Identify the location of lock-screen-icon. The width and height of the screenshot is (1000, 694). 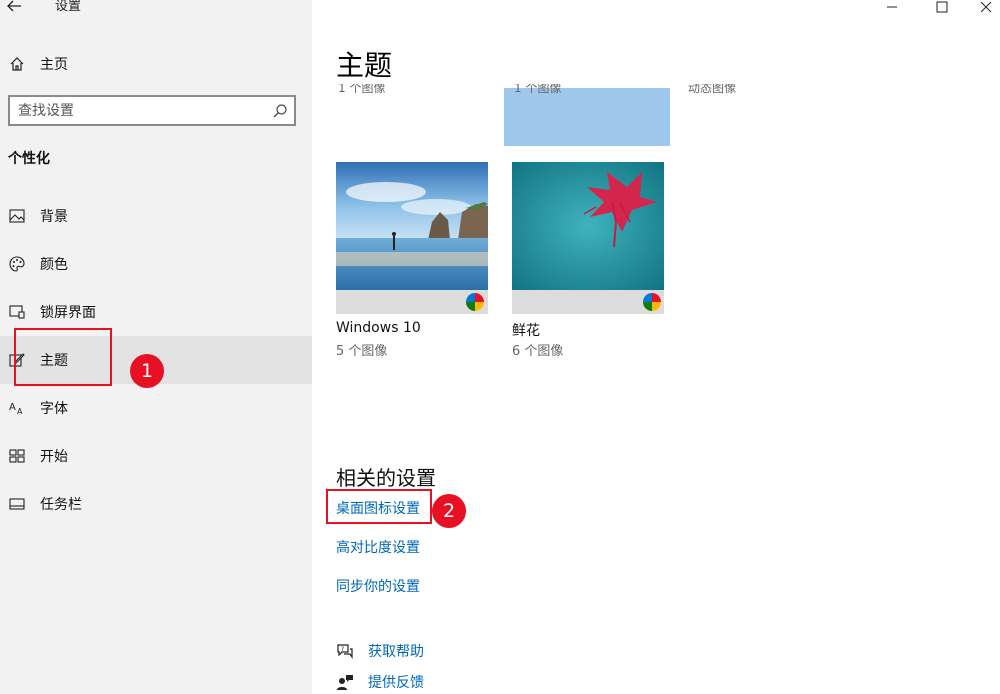
(17, 312).